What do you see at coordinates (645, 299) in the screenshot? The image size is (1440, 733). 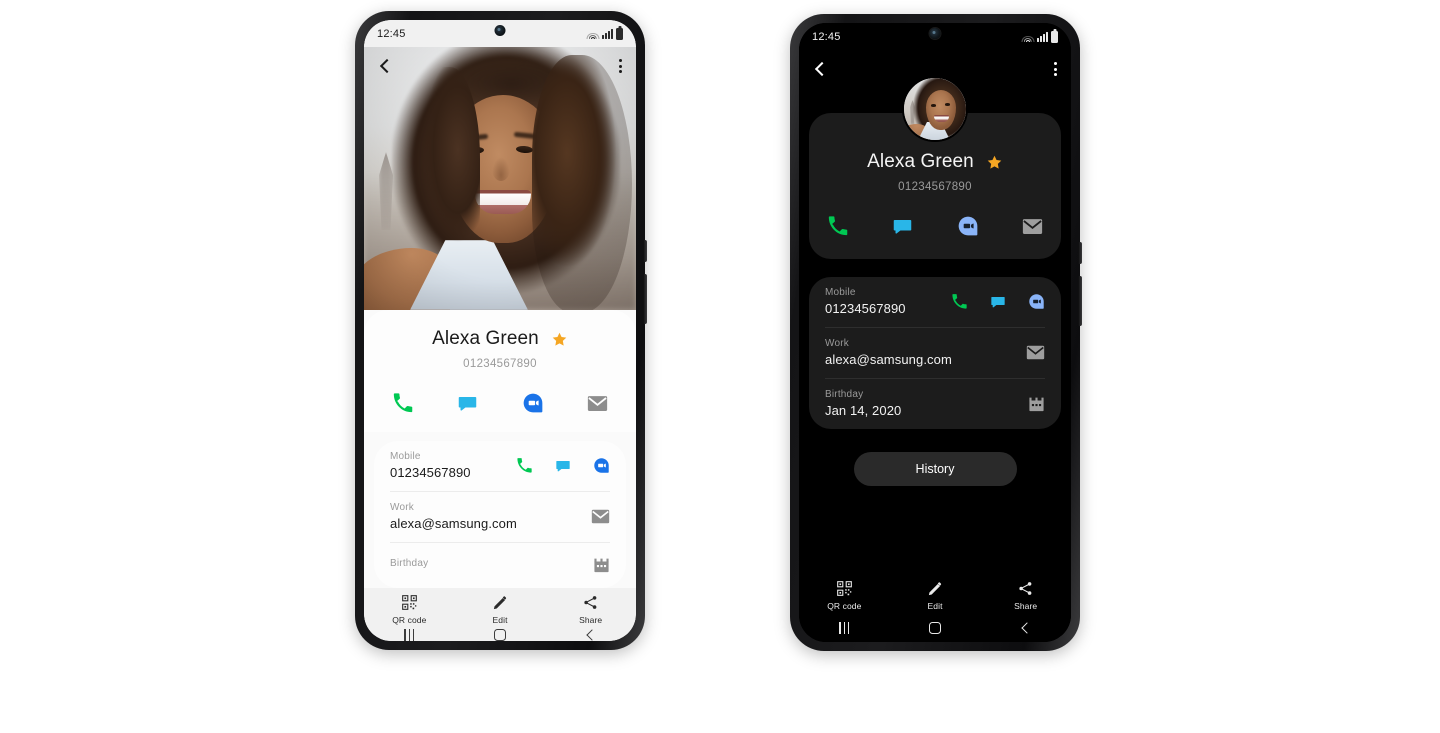 I see `power-button-left-phone` at bounding box center [645, 299].